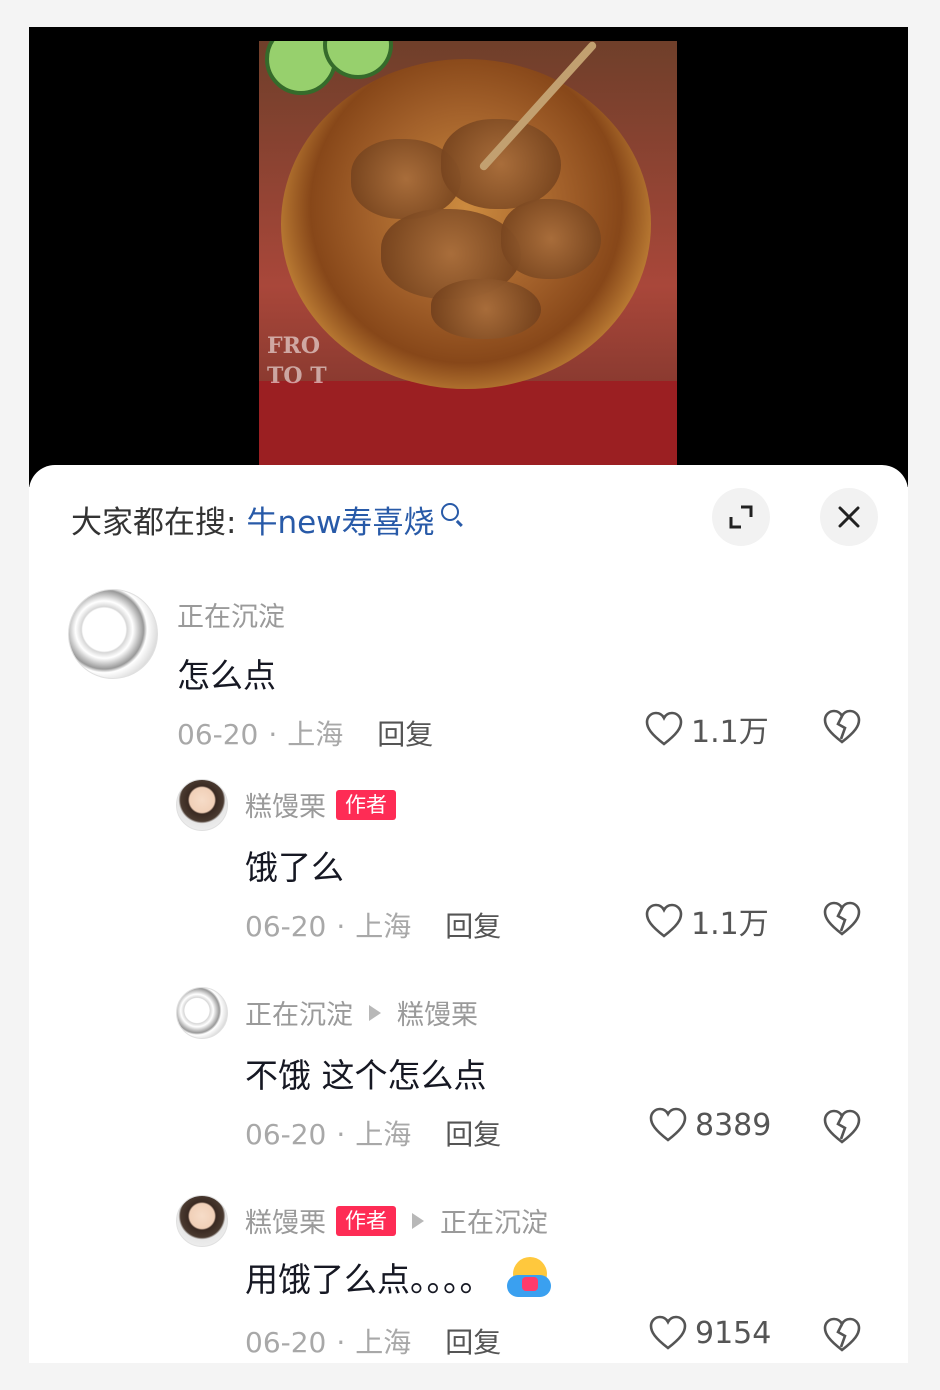 This screenshot has width=940, height=1390. Describe the element at coordinates (361, 1012) in the screenshot. I see `comment-author: 正在沉淀 糕馒栗` at that location.